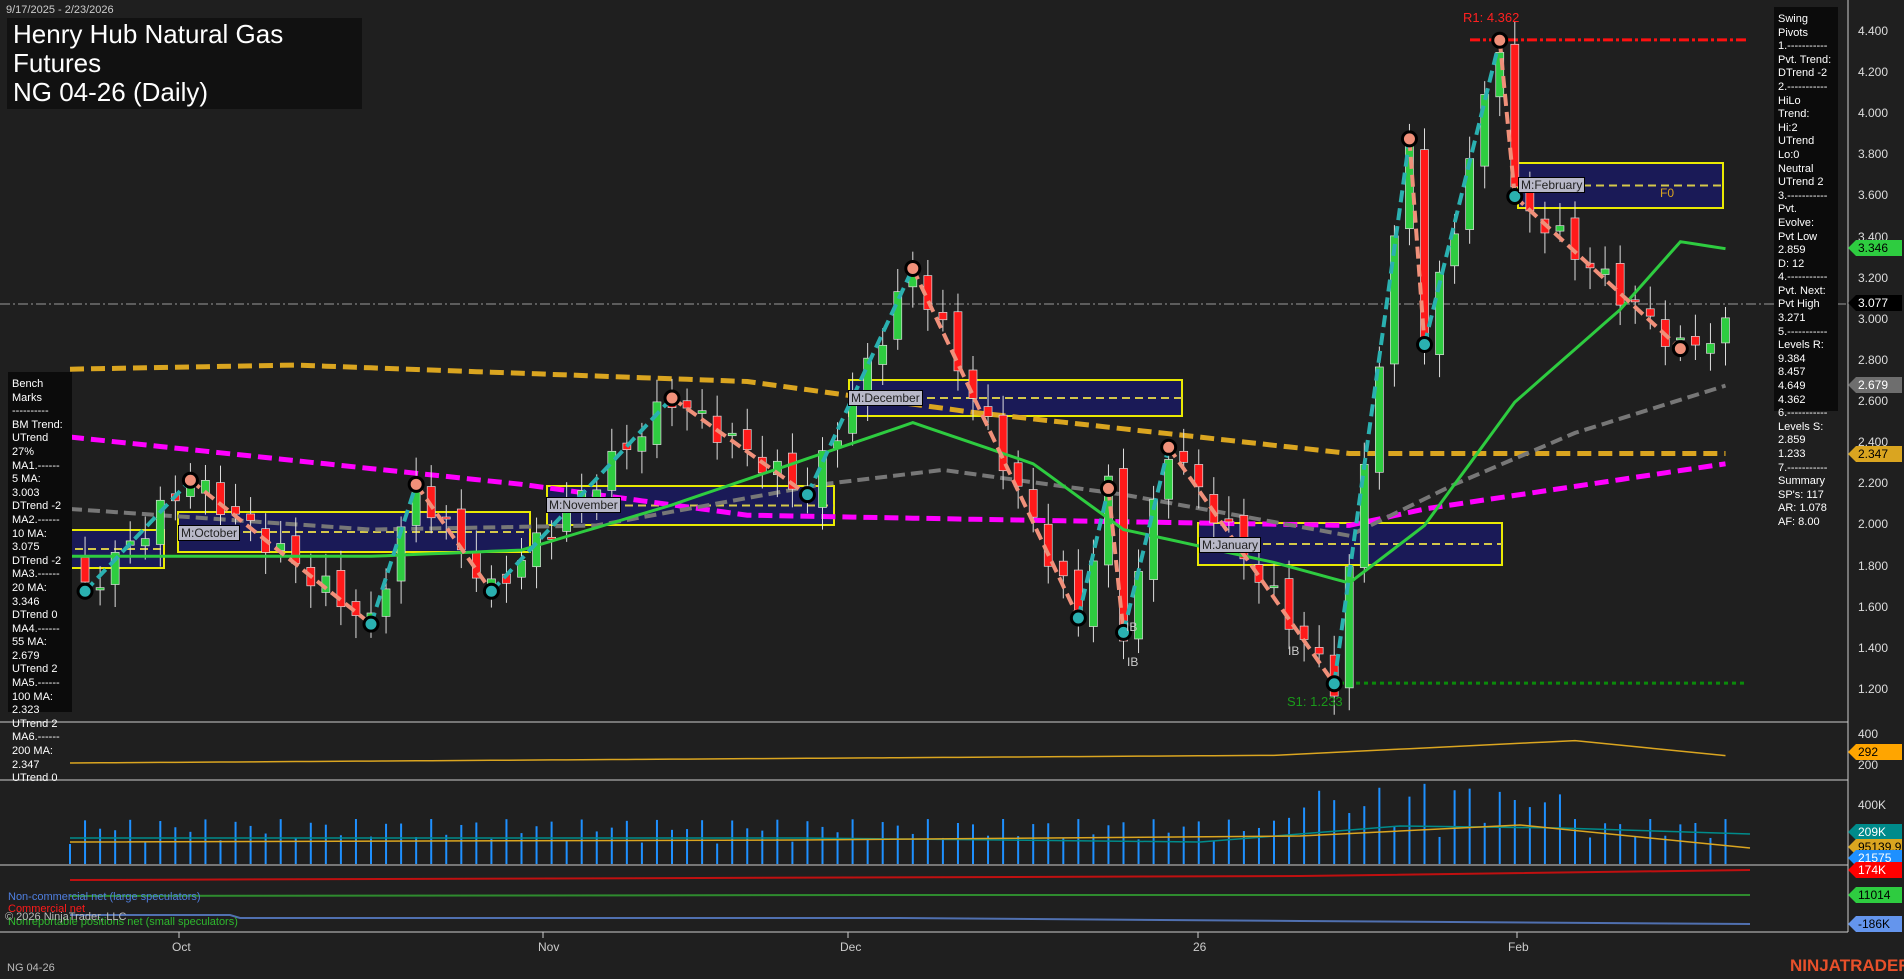  Describe the element at coordinates (910, 919) in the screenshot. I see `noncommercial-net-line` at that location.